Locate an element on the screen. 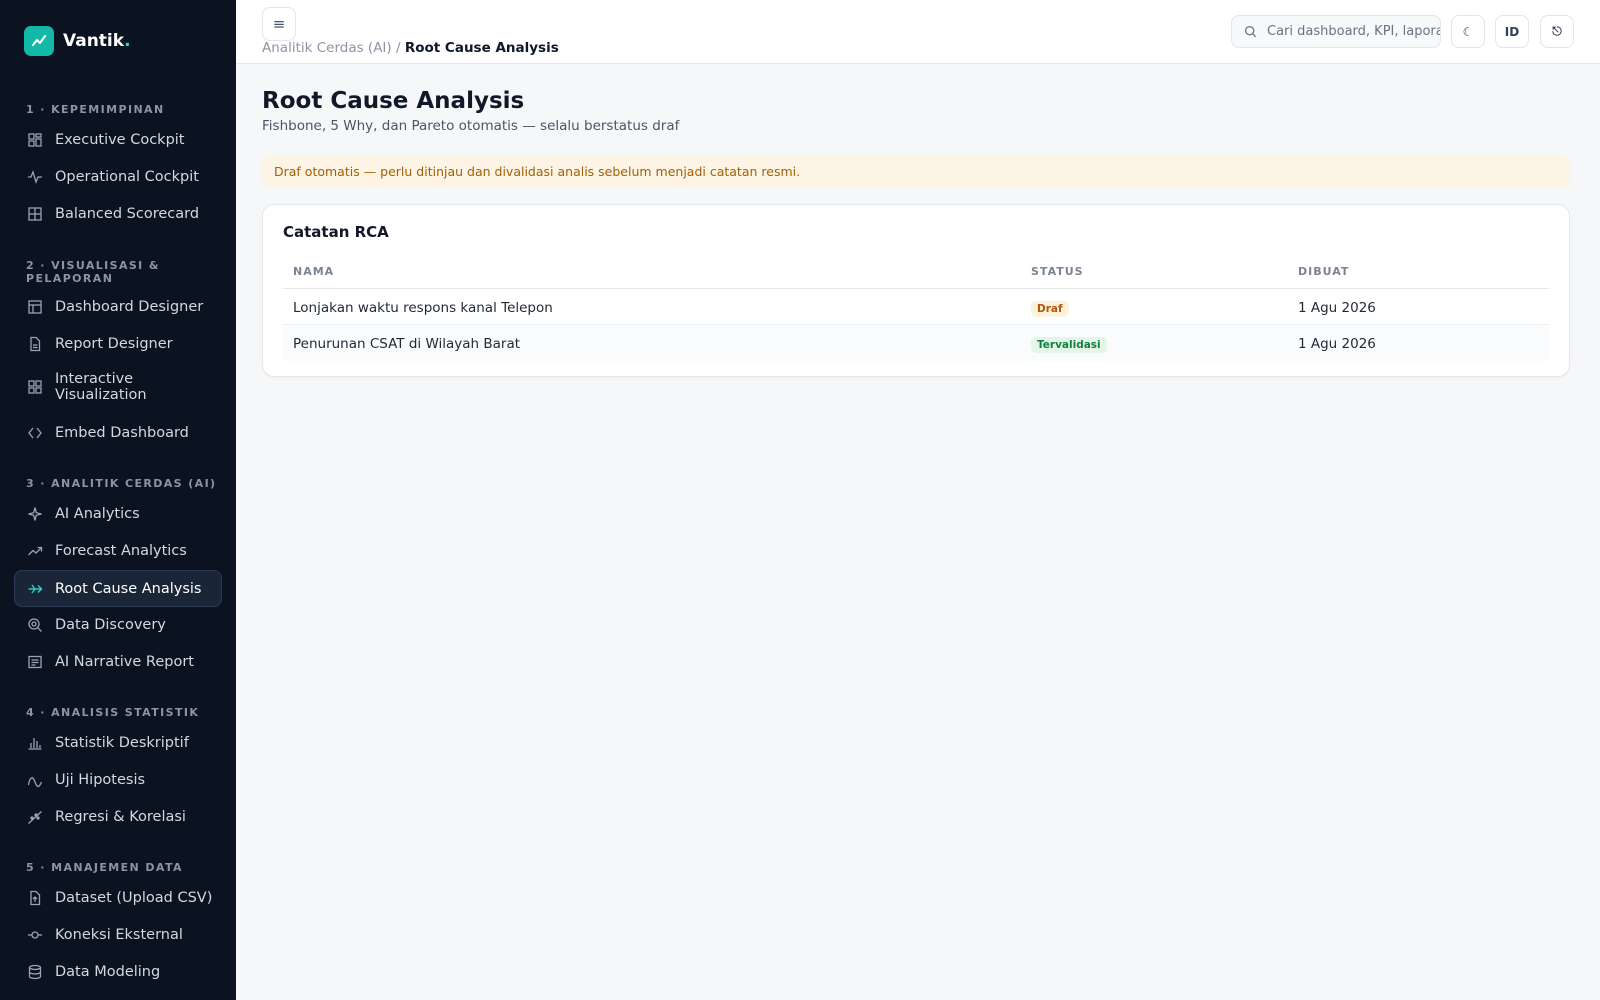 The image size is (1600, 1000). link-icon is located at coordinates (35, 935).